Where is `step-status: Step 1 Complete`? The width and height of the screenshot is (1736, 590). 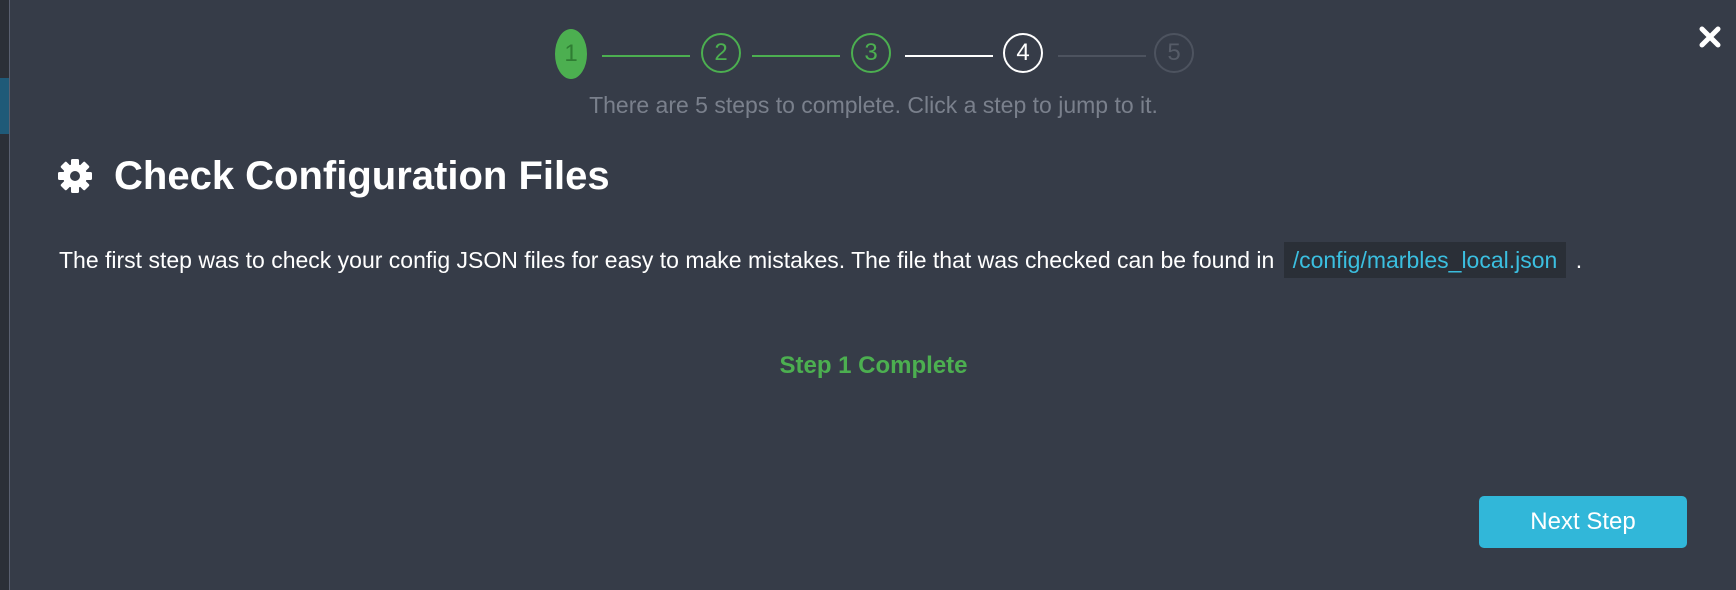
step-status: Step 1 Complete is located at coordinates (873, 366).